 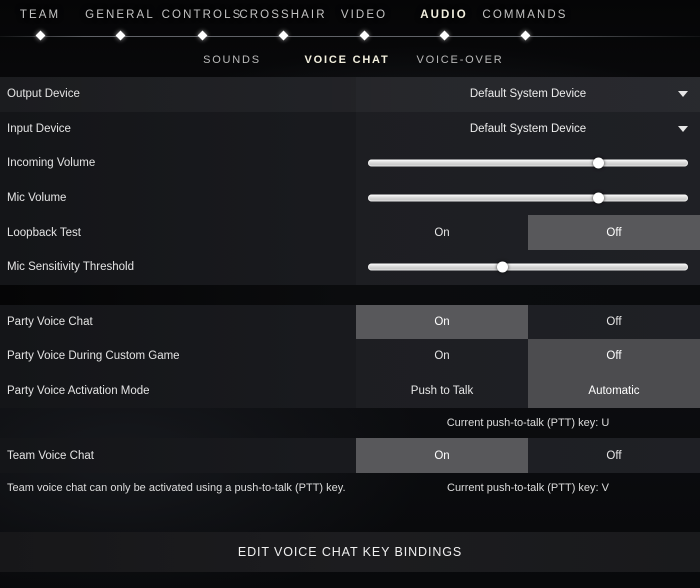 I want to click on toggle-party-voice-chat-off: Off, so click(x=614, y=322).